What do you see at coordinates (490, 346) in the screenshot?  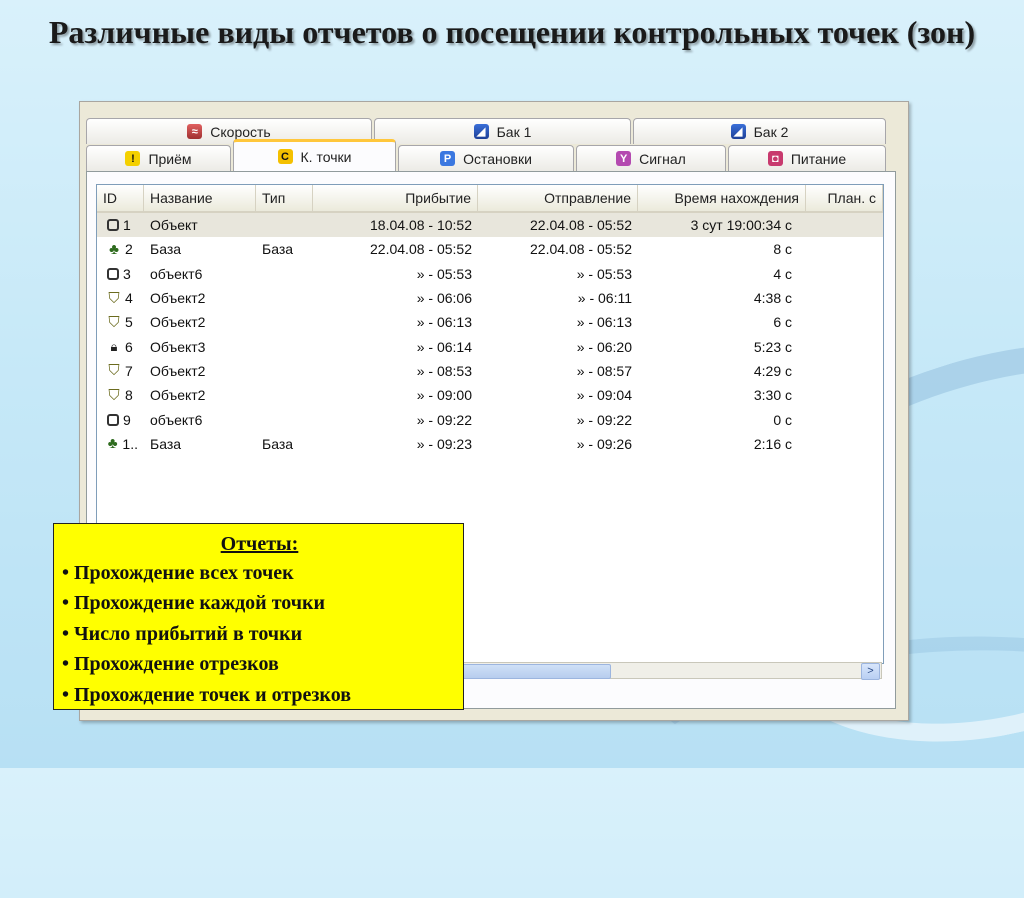 I see `table-row: 🔒︎ 6 Объект3 » - 06:14 » - 06:20 5:23 с` at bounding box center [490, 346].